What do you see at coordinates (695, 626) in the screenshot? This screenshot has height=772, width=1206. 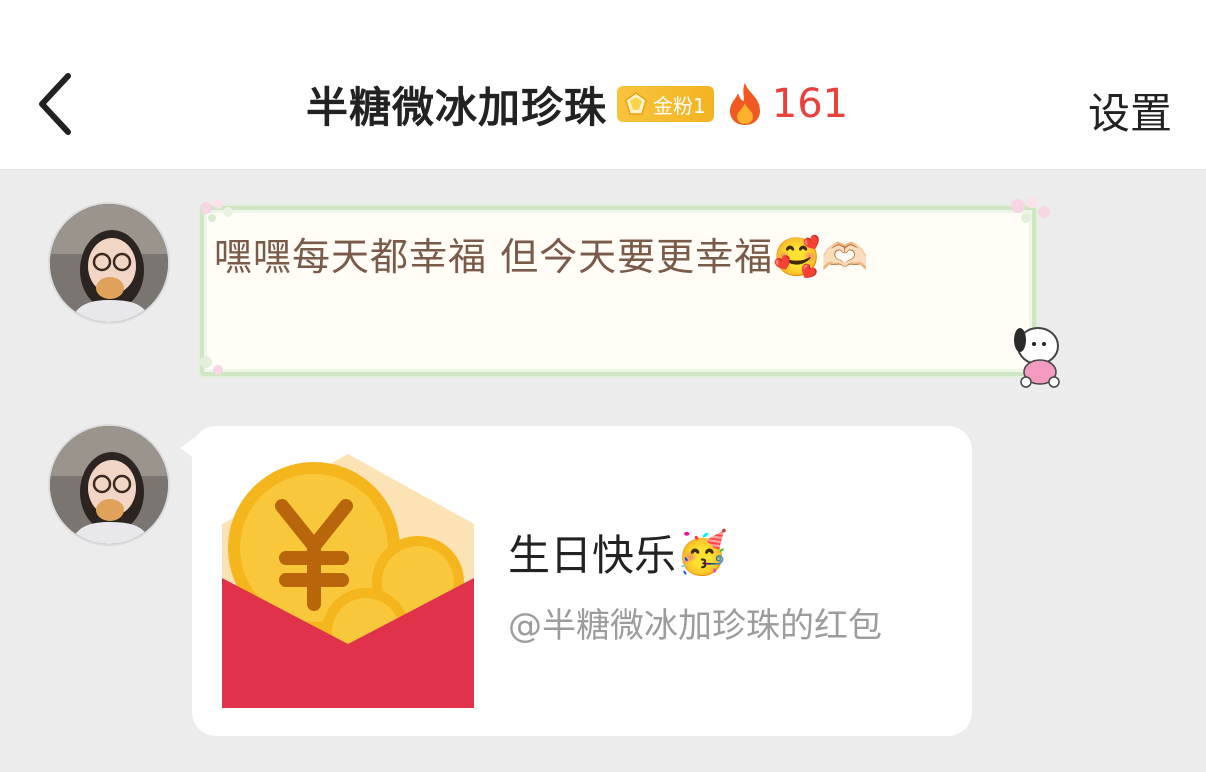 I see `red-packet-subtitle: @半糖微冰加珍珠的红包` at bounding box center [695, 626].